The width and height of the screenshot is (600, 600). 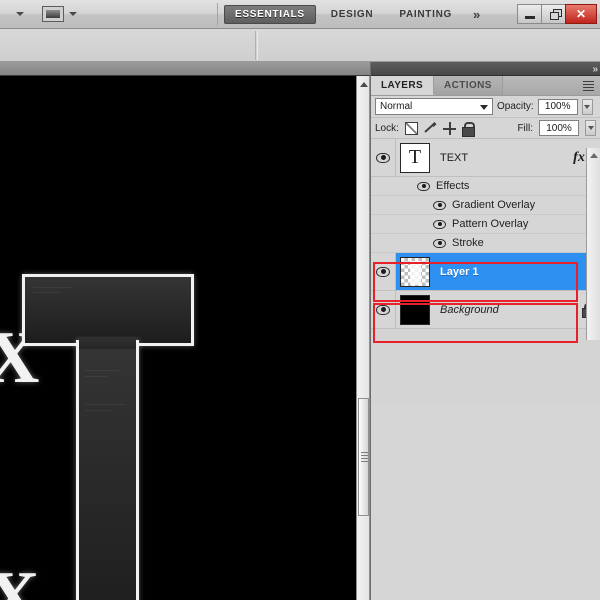 I want to click on screen-mode-icon, so click(x=53, y=14).